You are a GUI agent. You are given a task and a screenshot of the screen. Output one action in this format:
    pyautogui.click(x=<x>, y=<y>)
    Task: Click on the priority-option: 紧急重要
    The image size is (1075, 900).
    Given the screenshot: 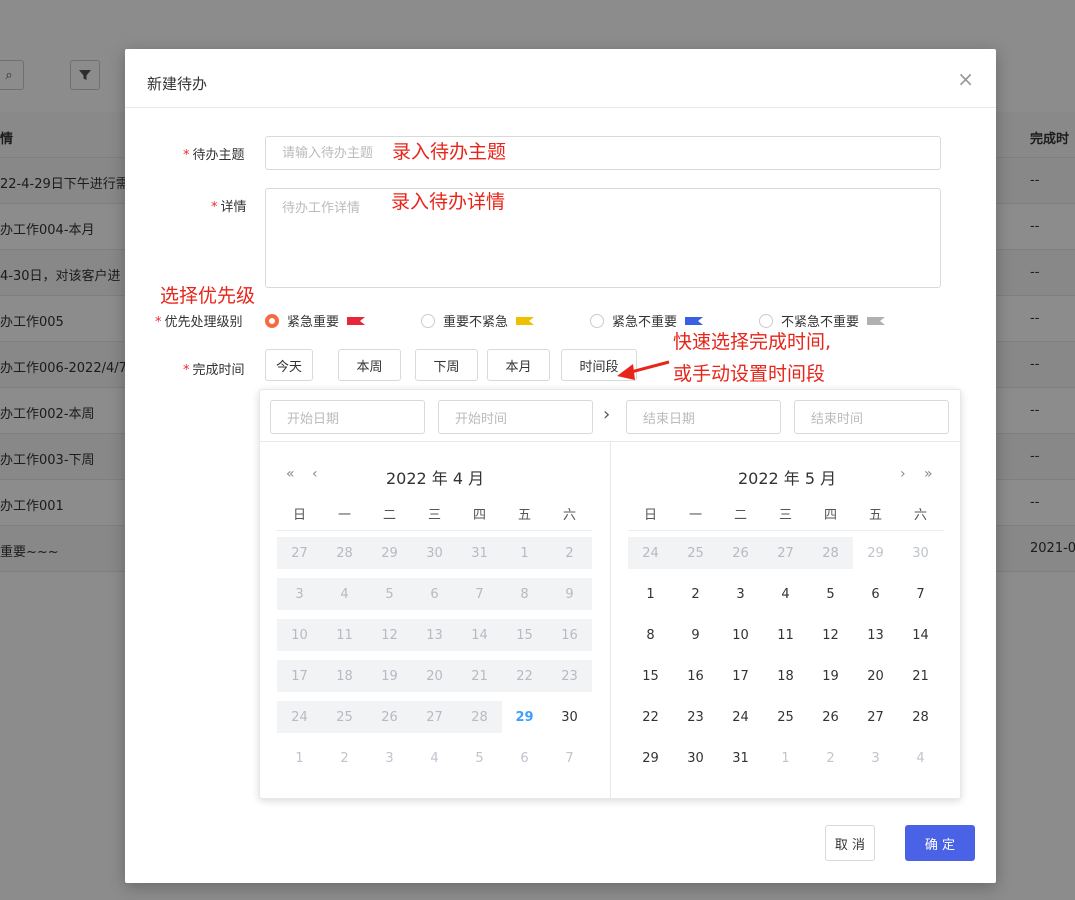 What is the action you would take?
    pyautogui.click(x=315, y=320)
    